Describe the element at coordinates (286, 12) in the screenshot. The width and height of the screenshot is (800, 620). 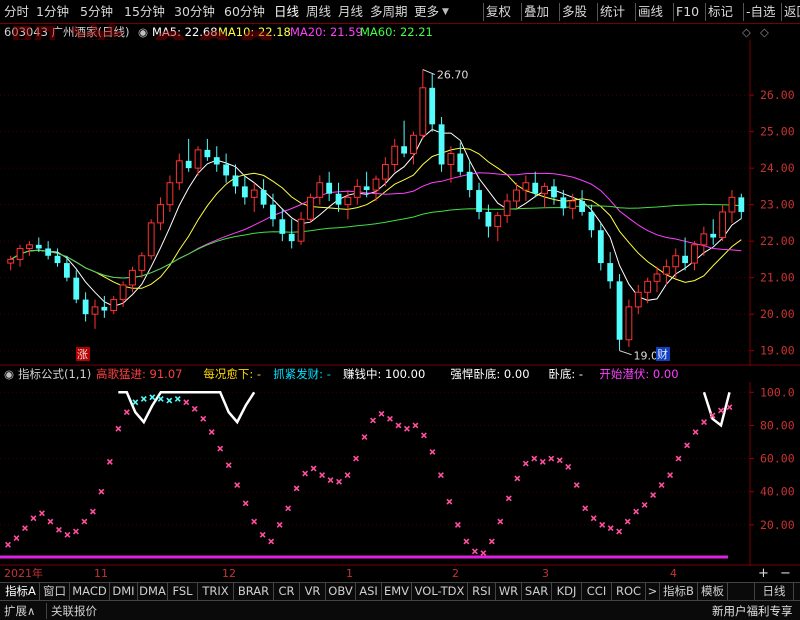
I see `toolbar-item-6: 日线` at that location.